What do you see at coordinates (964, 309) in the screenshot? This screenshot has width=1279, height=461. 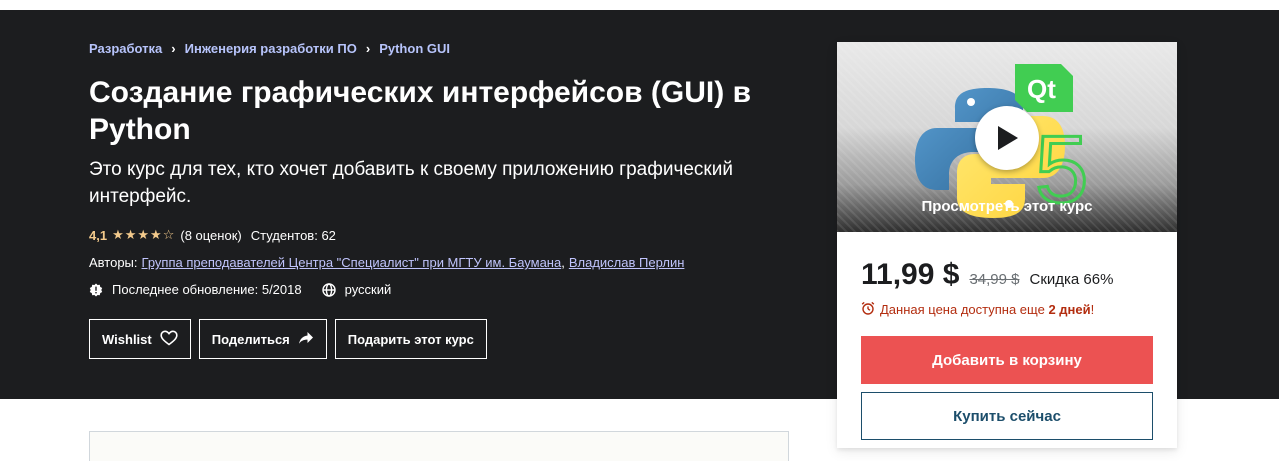 I see `timer-text: Данная цена доступна еще` at bounding box center [964, 309].